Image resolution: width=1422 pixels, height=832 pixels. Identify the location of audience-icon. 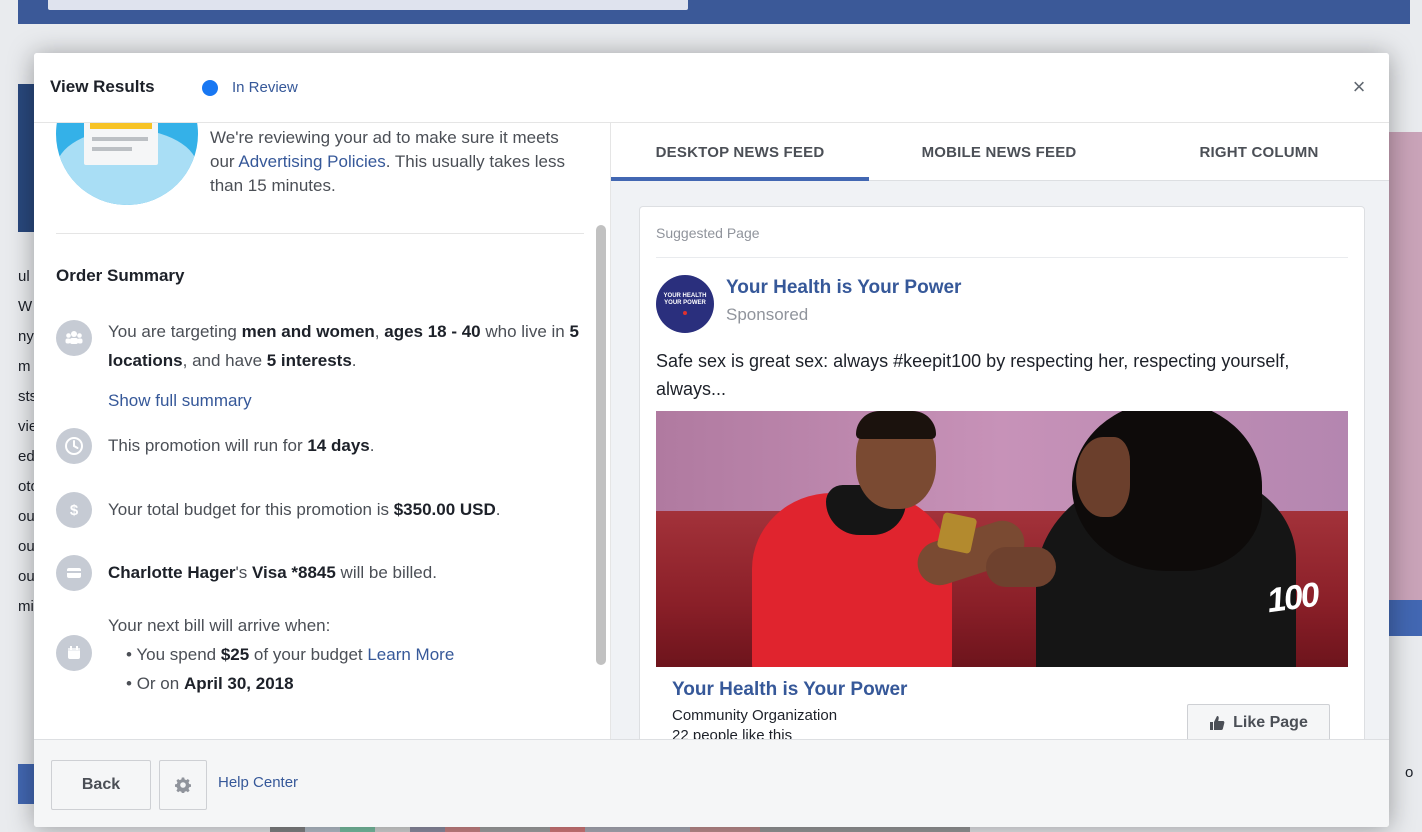
(74, 338).